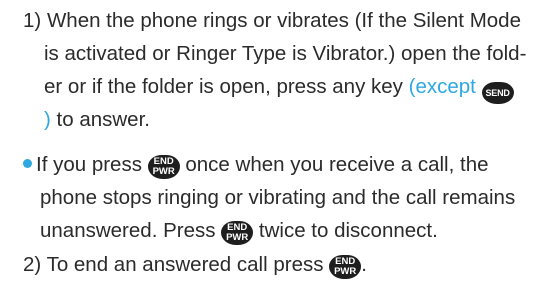  I want to click on step-1-line-4: ) to answer., so click(274, 119).